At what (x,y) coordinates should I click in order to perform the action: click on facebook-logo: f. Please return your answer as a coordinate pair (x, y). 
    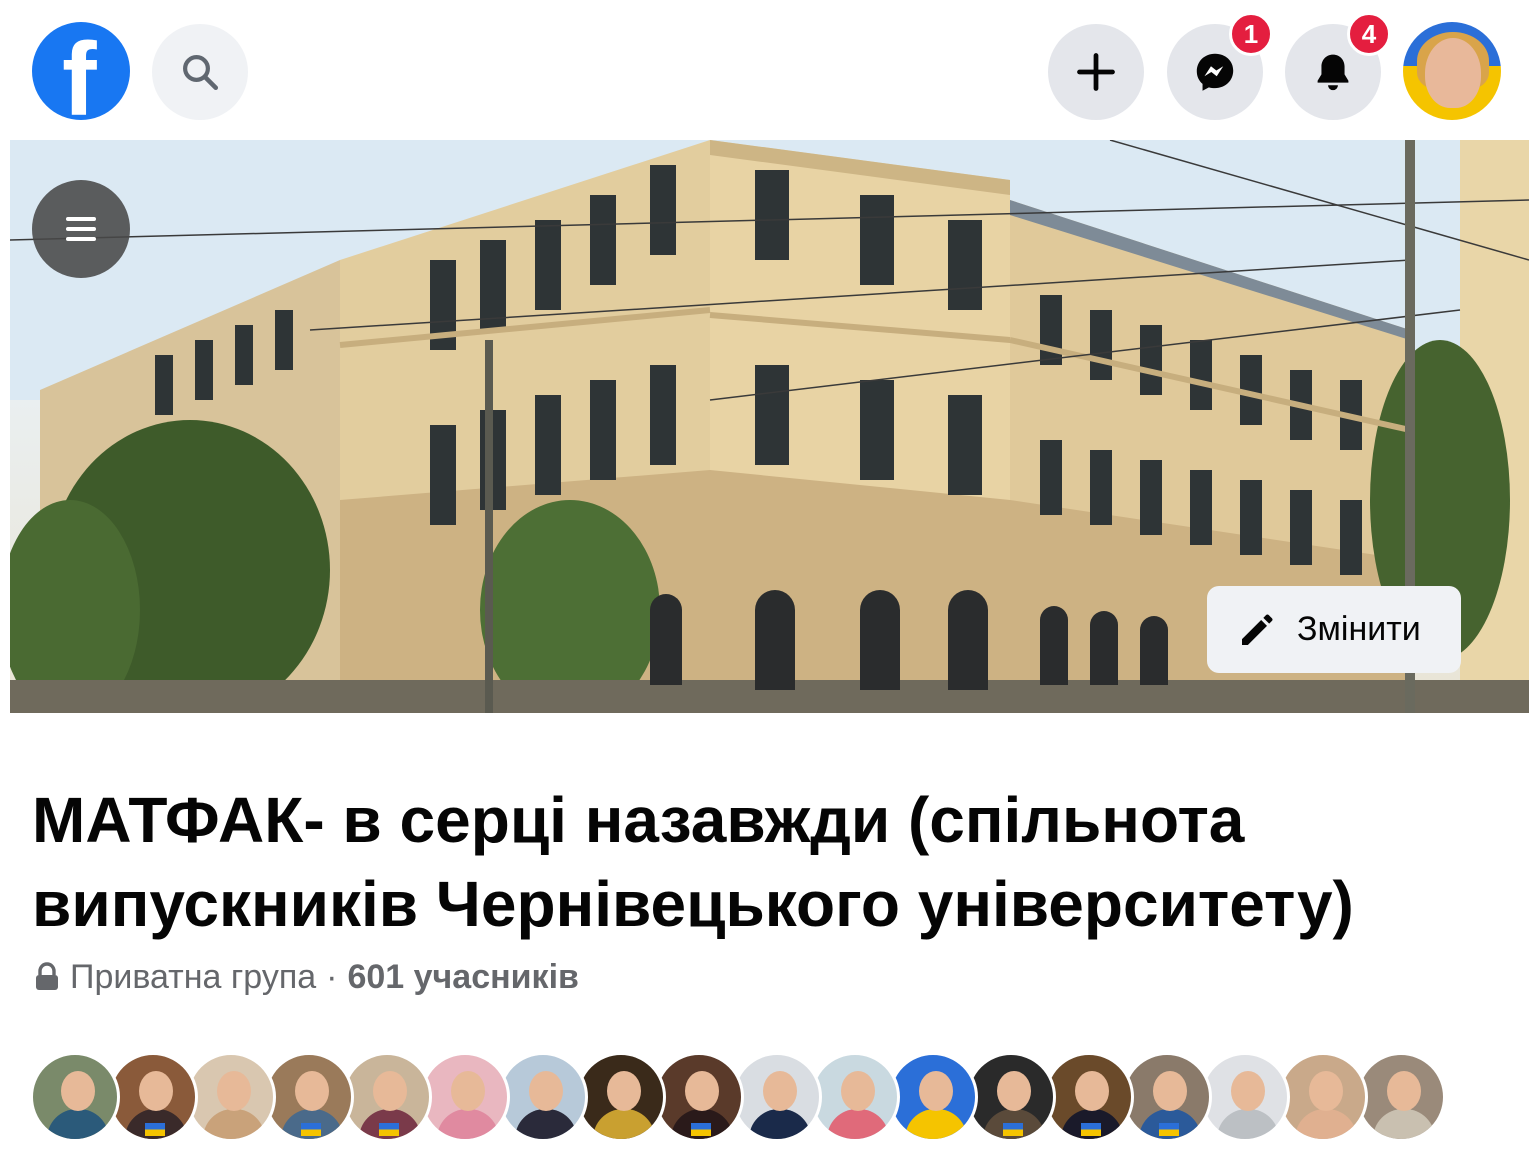
    Looking at the image, I should click on (81, 71).